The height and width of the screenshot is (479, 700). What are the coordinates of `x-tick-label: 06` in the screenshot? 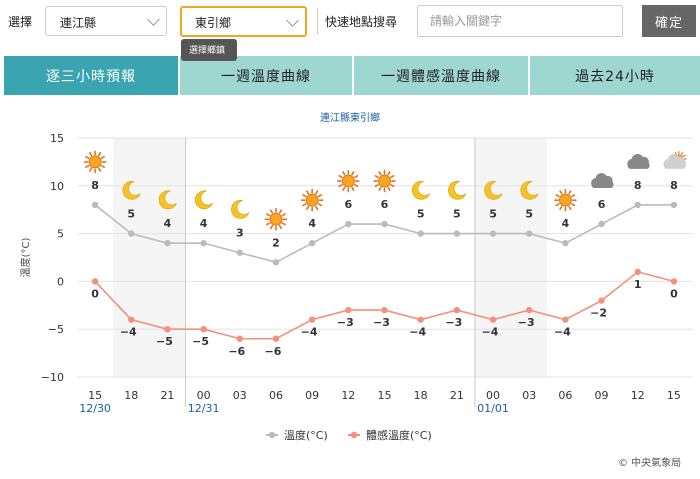 It's located at (565, 395).